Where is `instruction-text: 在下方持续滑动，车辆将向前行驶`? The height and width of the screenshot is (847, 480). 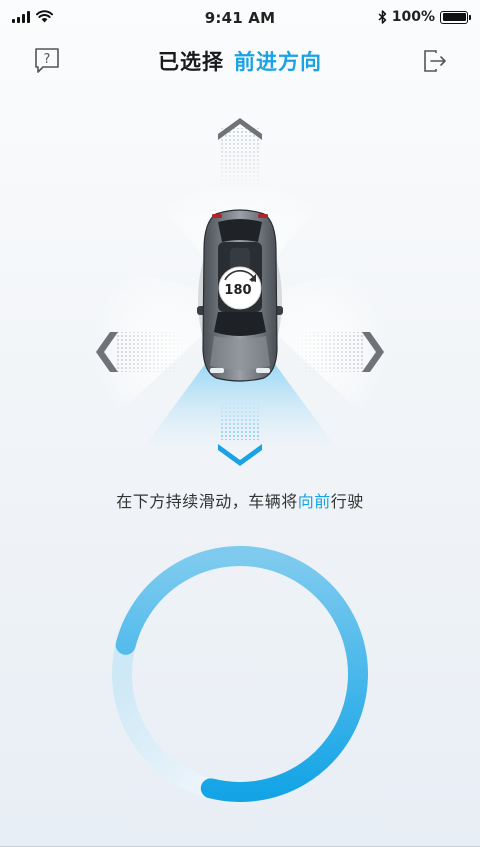
instruction-text: 在下方持续滑动，车辆将向前行驶 is located at coordinates (240, 500).